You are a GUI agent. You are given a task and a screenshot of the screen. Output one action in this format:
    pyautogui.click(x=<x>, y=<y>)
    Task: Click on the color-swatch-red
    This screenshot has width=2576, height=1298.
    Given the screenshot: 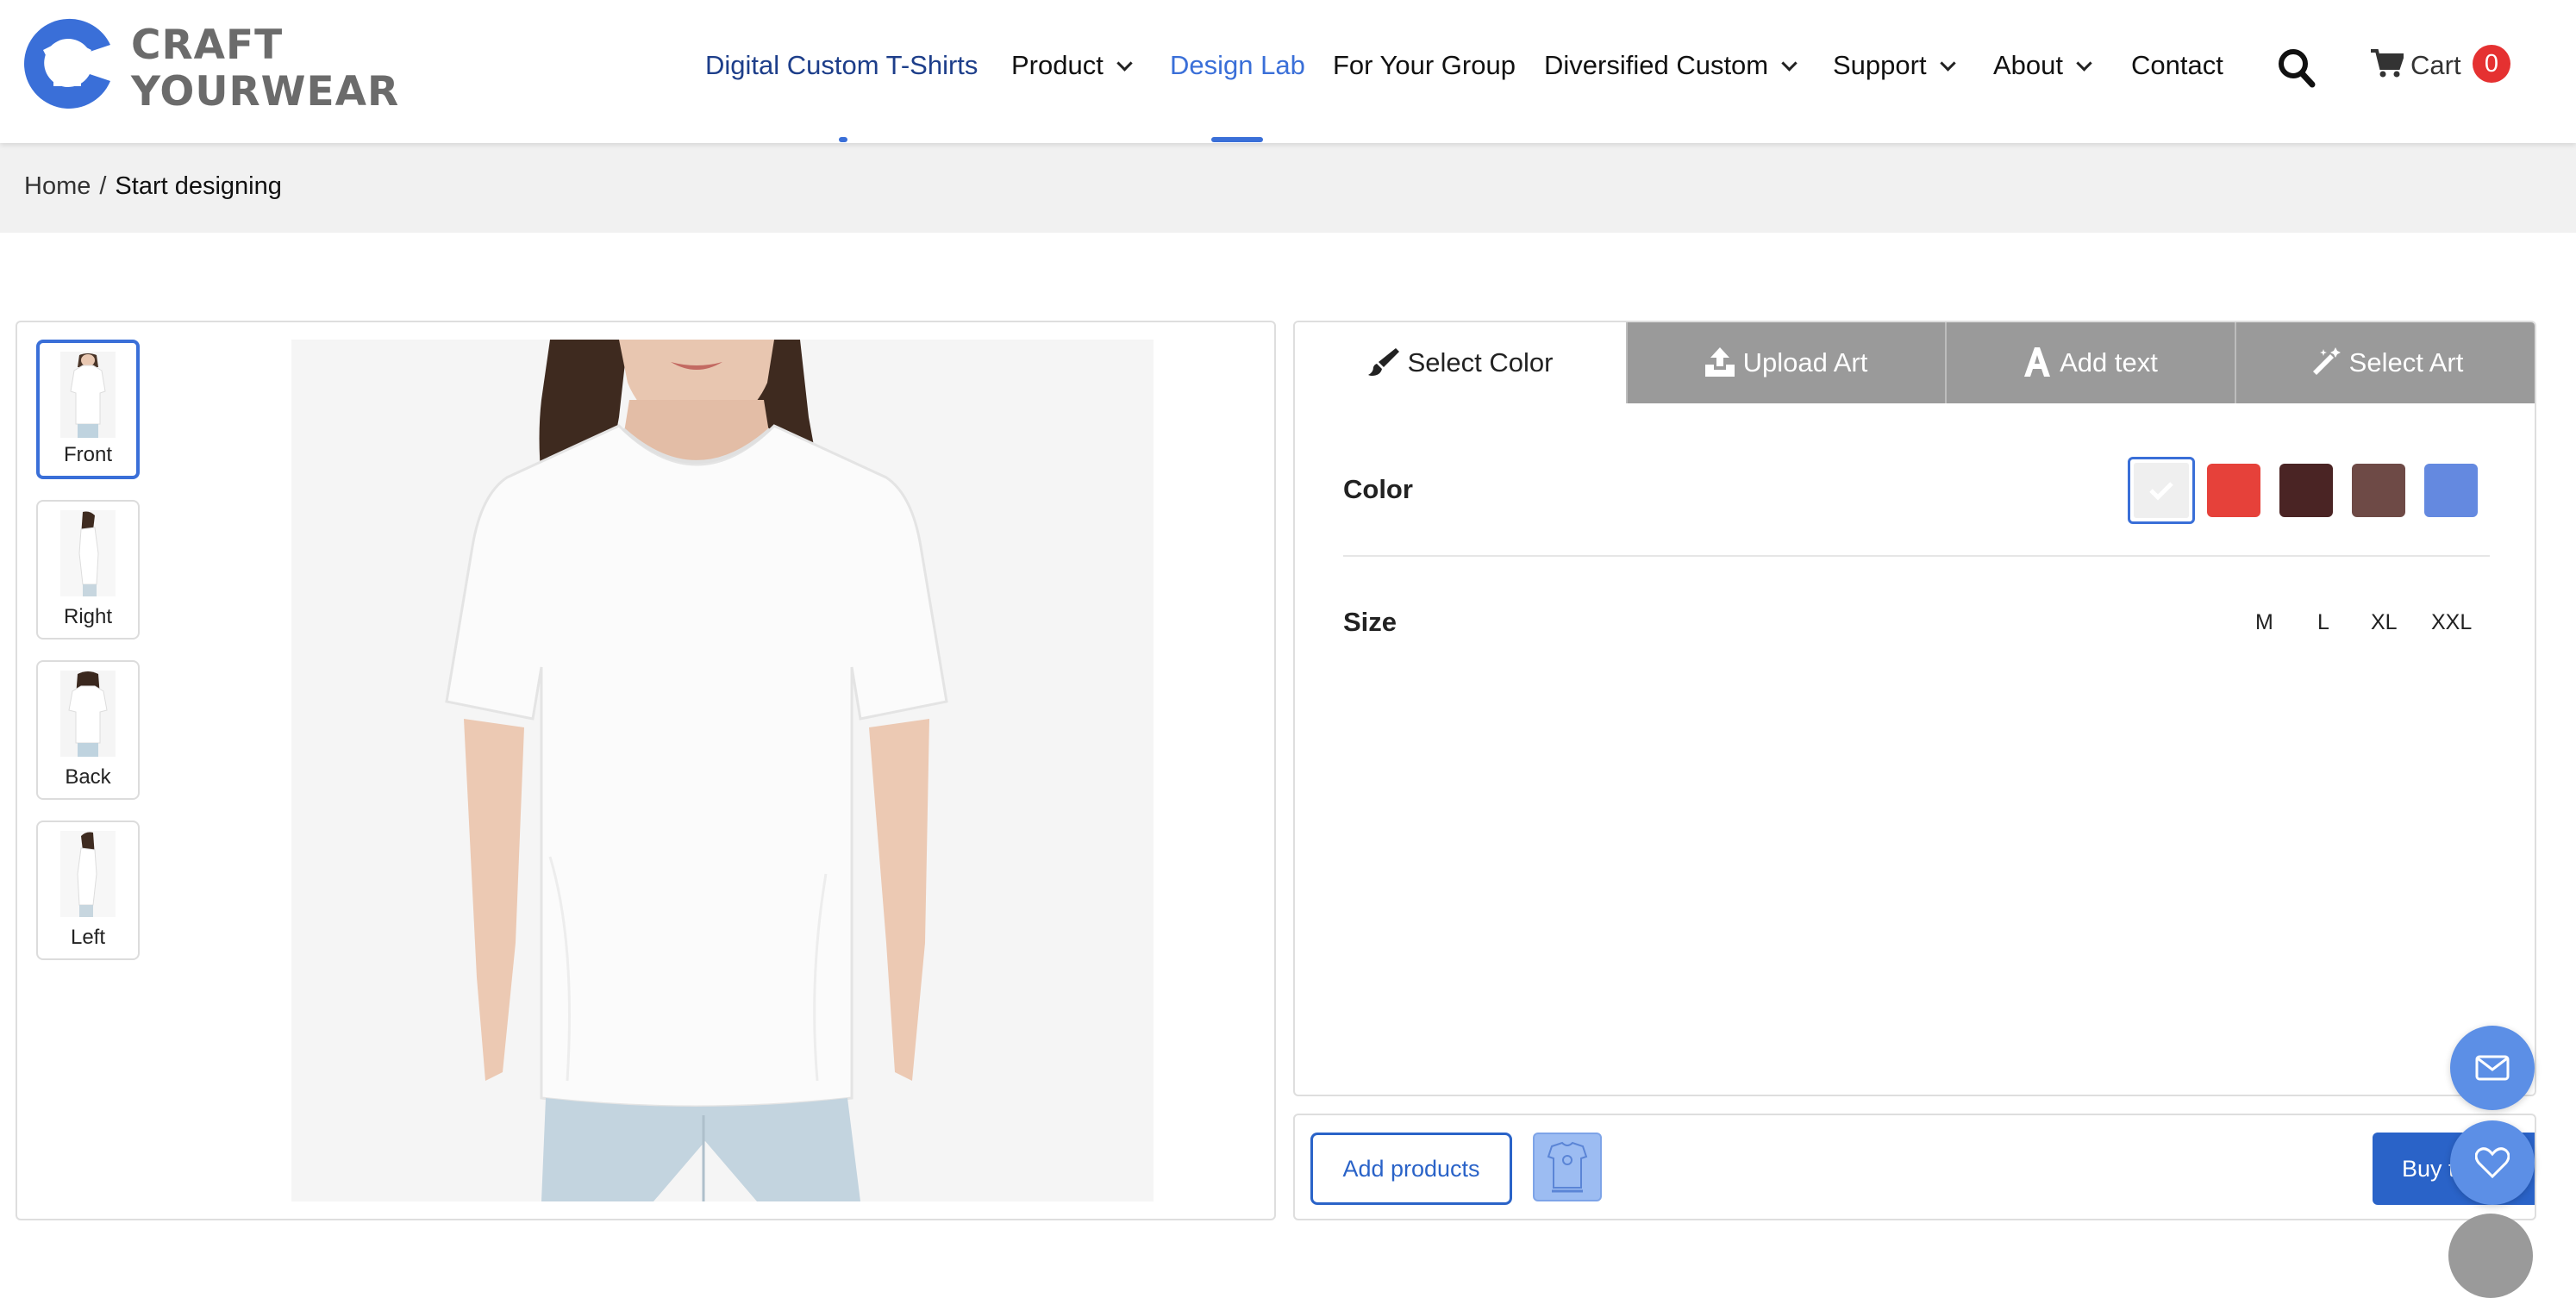 What is the action you would take?
    pyautogui.click(x=2233, y=490)
    